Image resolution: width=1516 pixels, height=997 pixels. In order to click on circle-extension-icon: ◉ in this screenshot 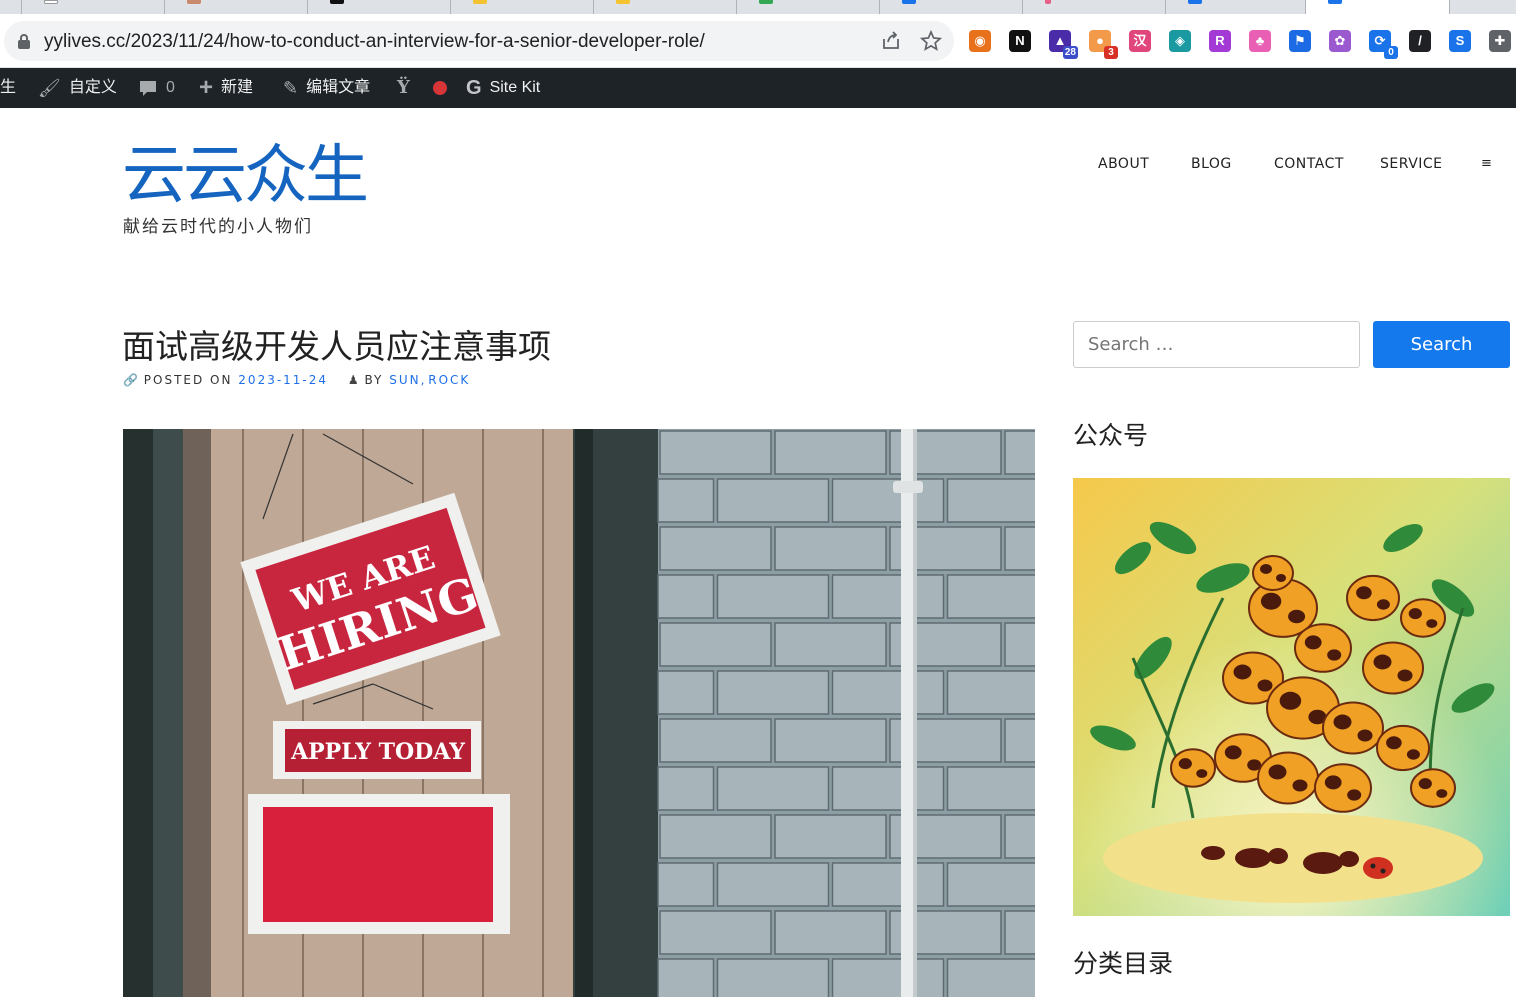, I will do `click(980, 41)`.